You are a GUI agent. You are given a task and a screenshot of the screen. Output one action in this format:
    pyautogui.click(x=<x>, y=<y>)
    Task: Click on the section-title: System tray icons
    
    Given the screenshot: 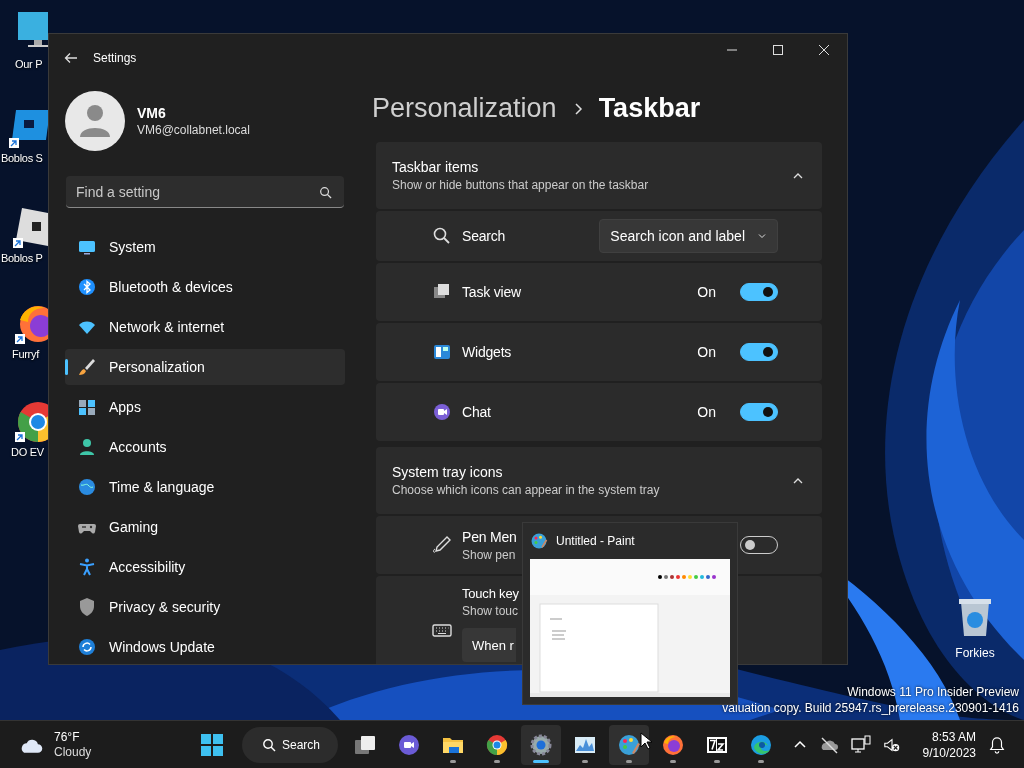 What is the action you would take?
    pyautogui.click(x=448, y=472)
    